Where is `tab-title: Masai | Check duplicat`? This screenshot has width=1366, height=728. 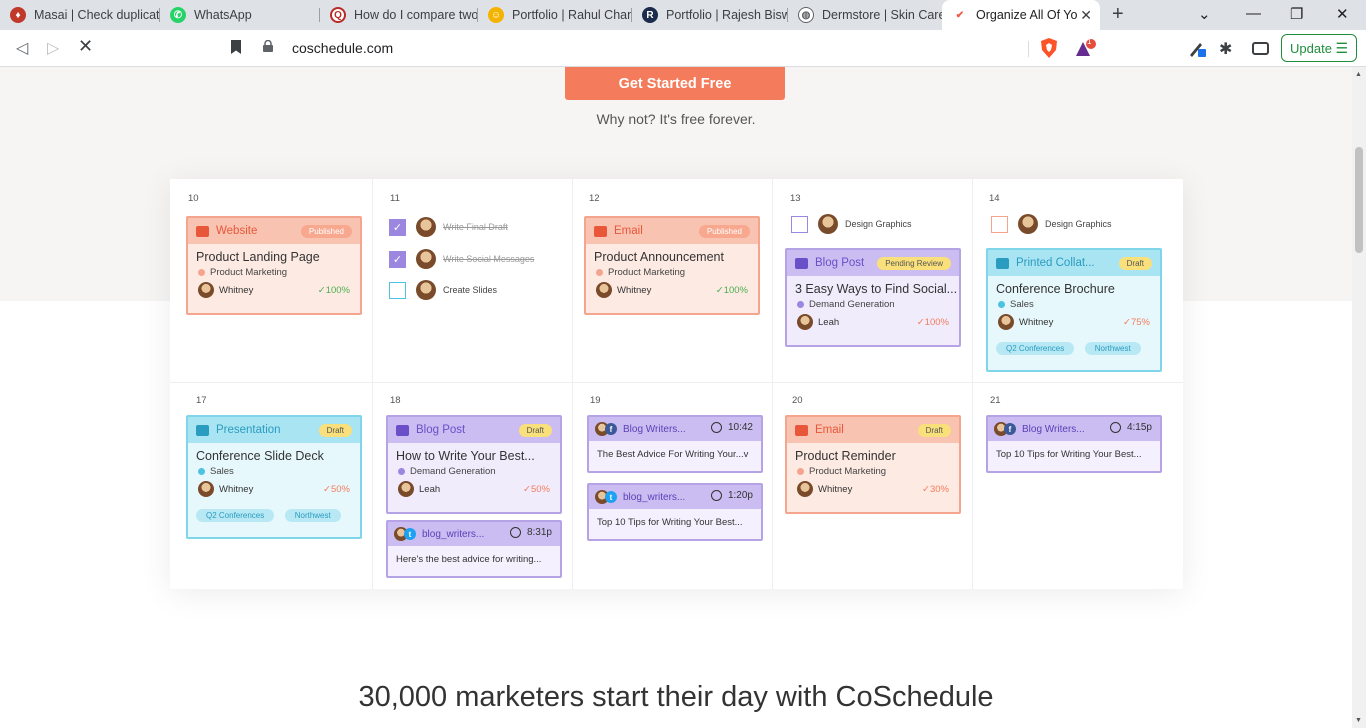
tab-title: Masai | Check duplicat is located at coordinates (97, 15).